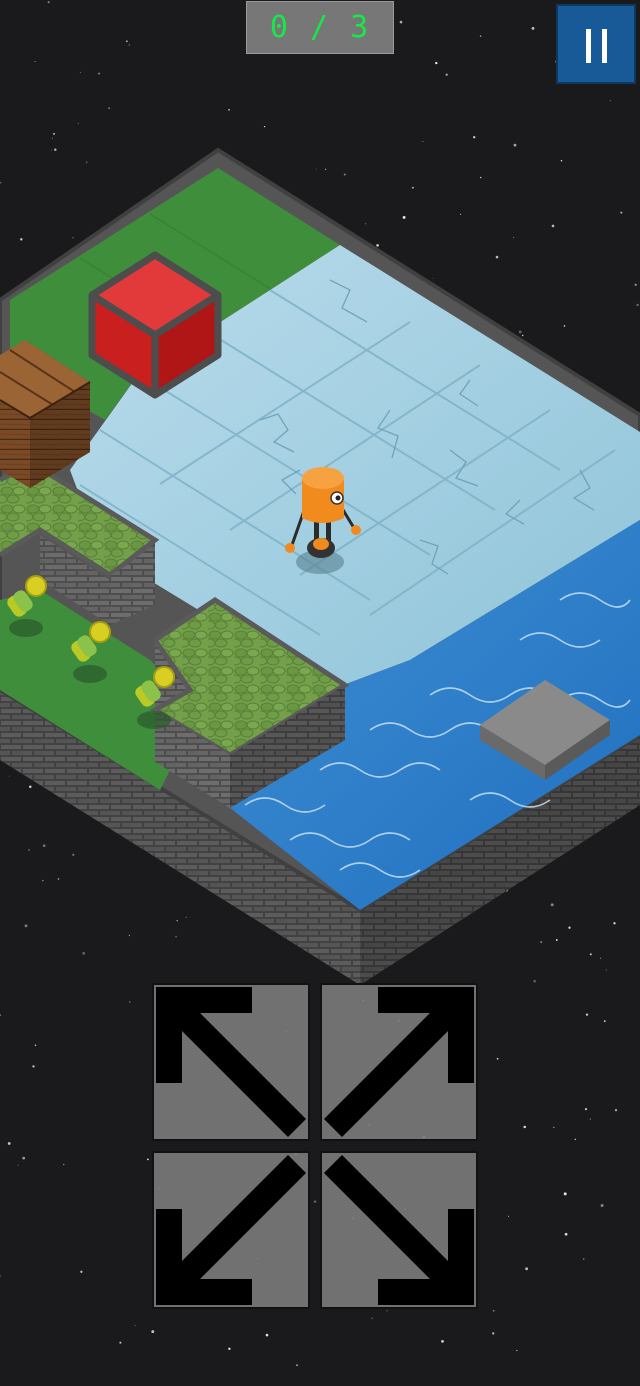 The image size is (640, 1386). I want to click on arrow-down-left-icon, so click(231, 1230).